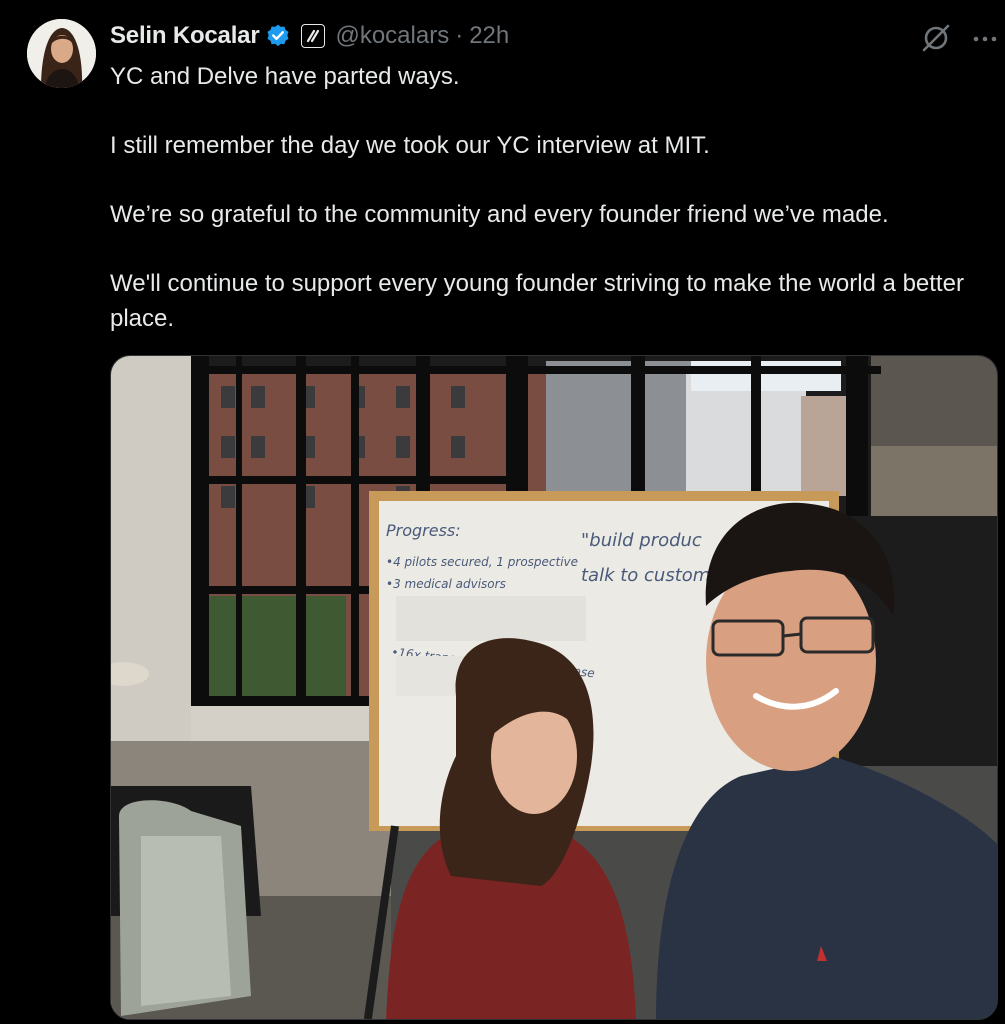 This screenshot has width=1005, height=1024. Describe the element at coordinates (285, 76) in the screenshot. I see `tweet-paragraph: YC and Delve have parted ways.` at that location.